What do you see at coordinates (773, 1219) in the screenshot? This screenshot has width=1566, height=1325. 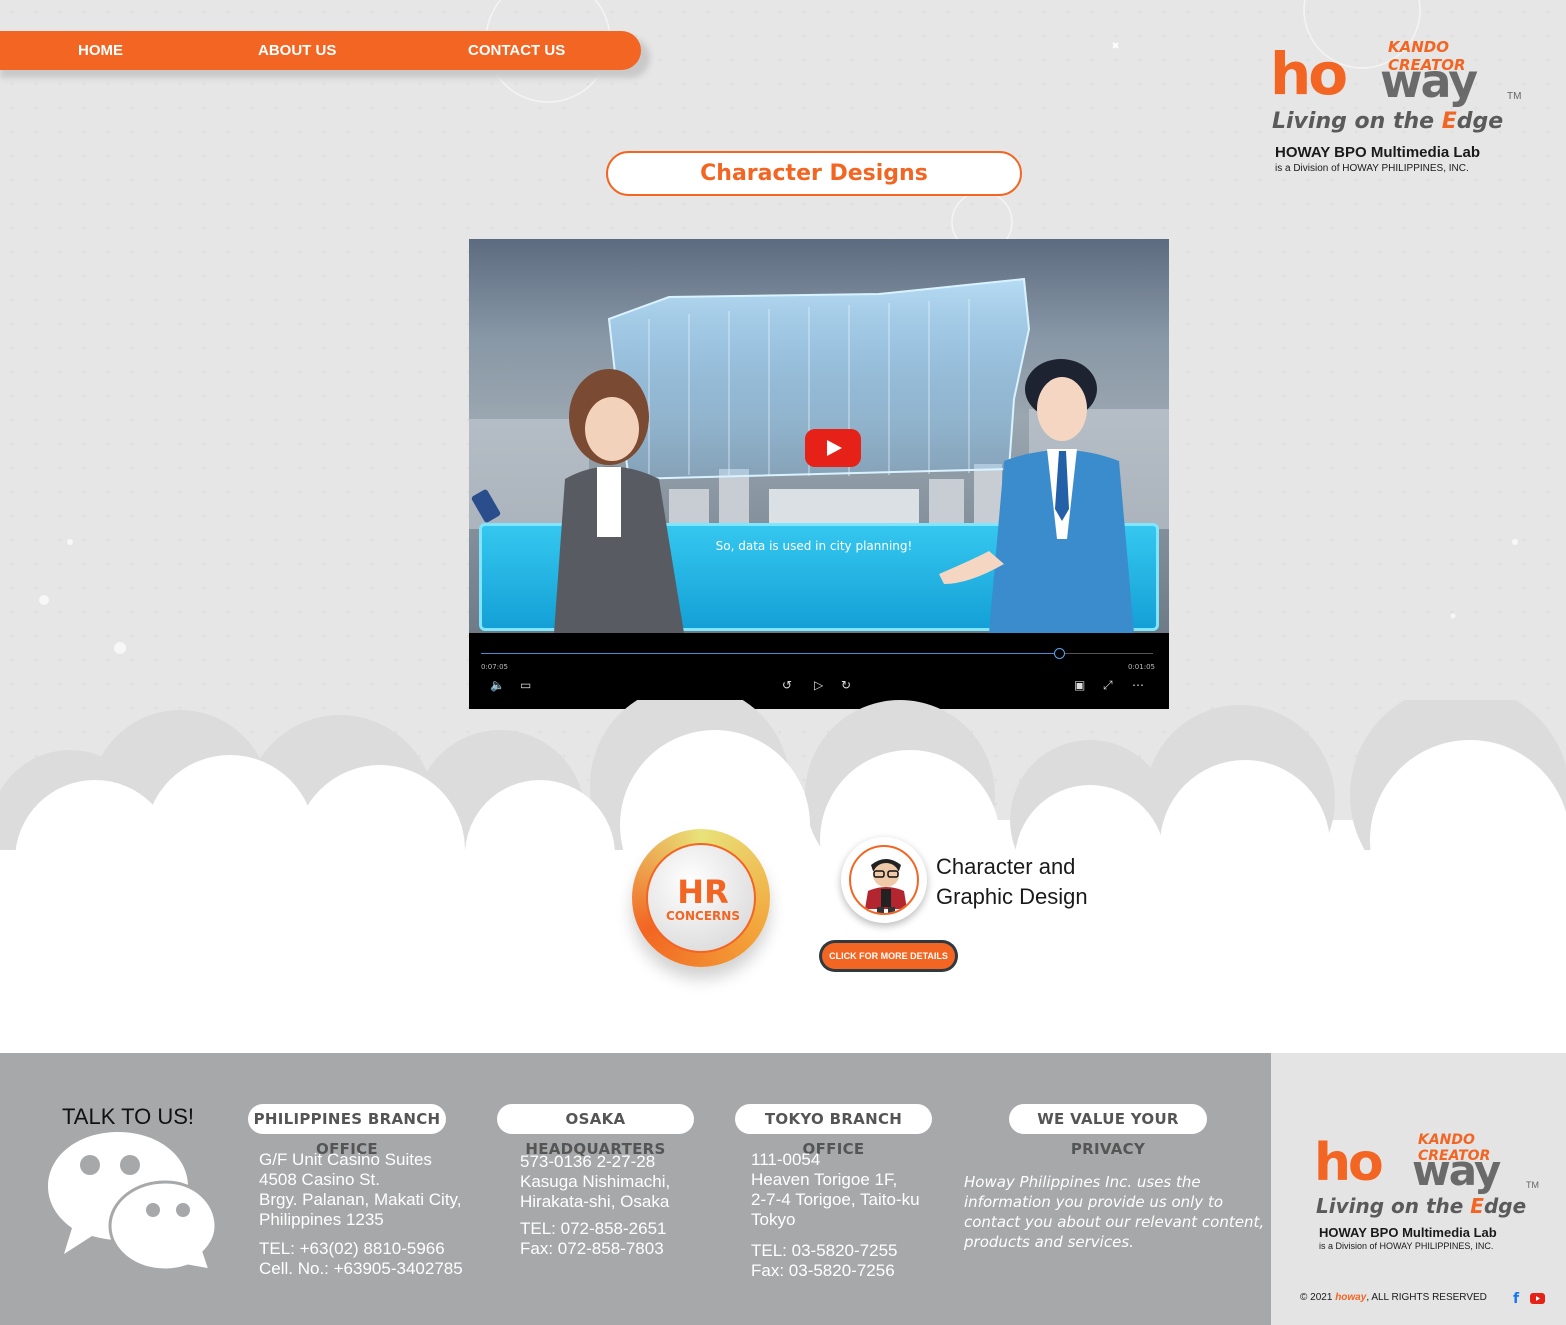 I see `address-line: Tokyo` at bounding box center [773, 1219].